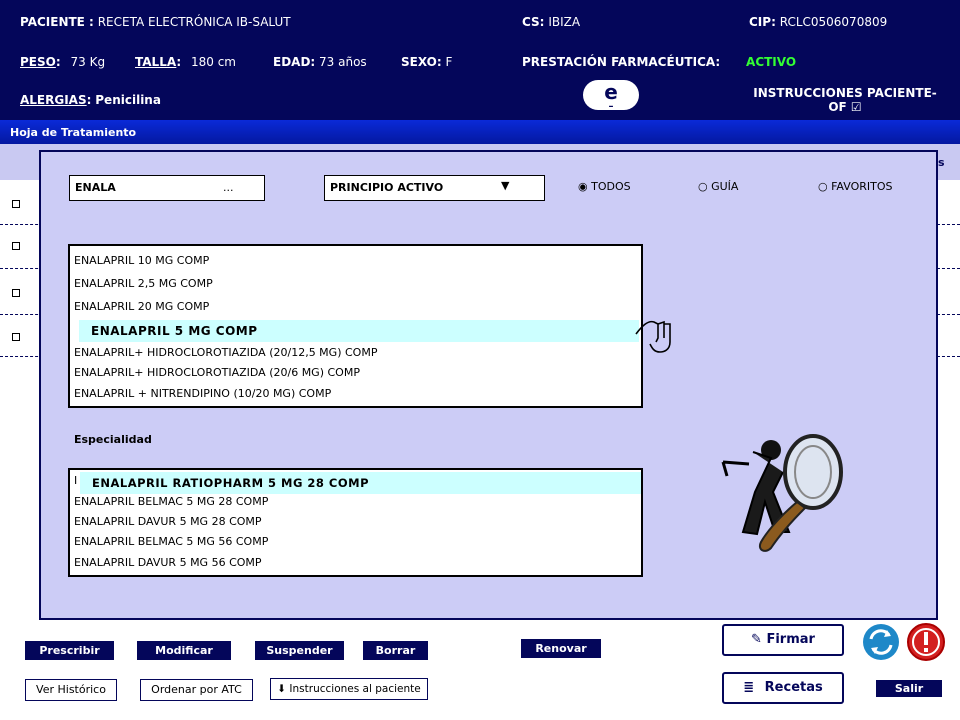 This screenshot has height=720, width=960. I want to click on selected-especialidad: ENALAPRIL RATIOPHARM 5 MG 28 COMP, so click(360, 483).